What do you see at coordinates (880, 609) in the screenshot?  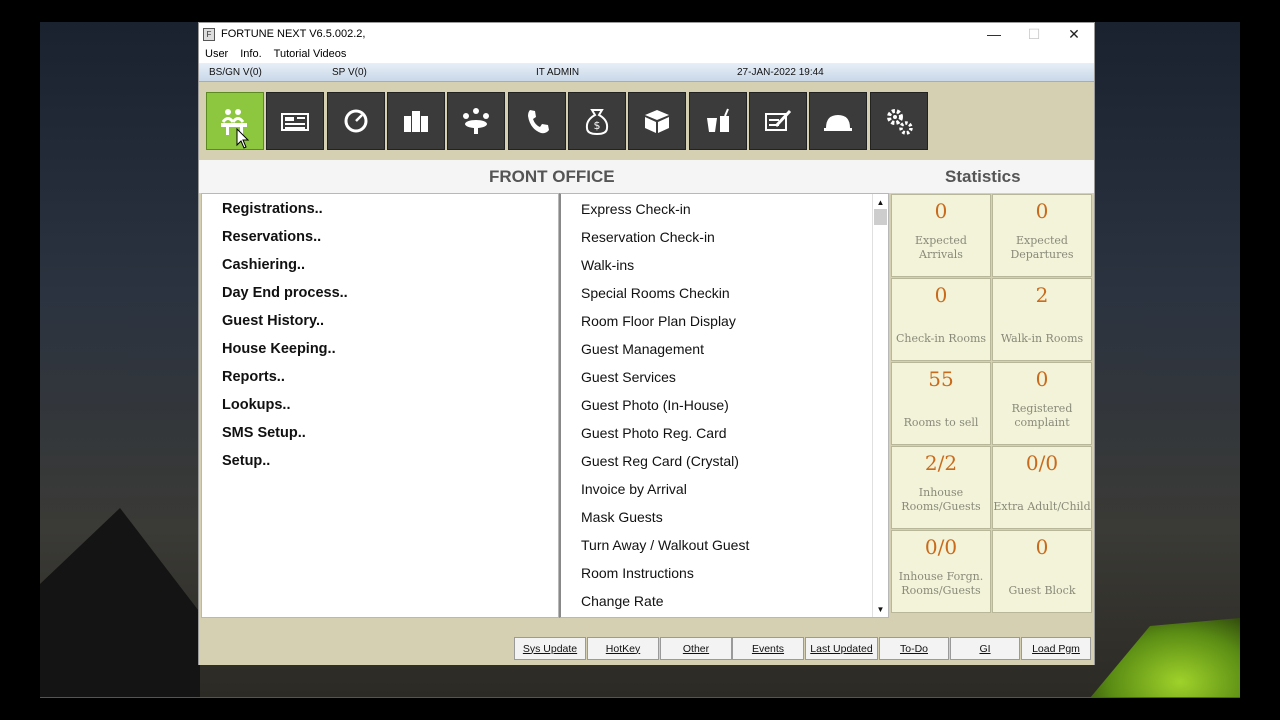 I see `scroll-down-icon: ▼` at bounding box center [880, 609].